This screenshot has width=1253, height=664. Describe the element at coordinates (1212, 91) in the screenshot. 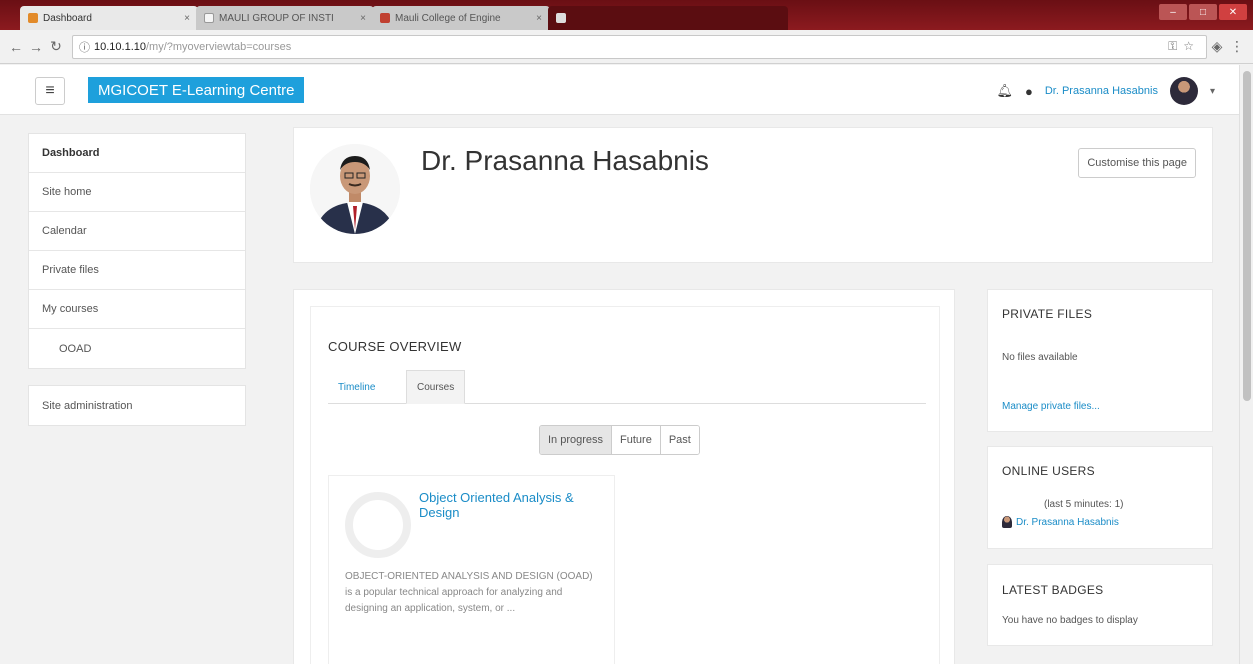

I see `chevron-down-icon: ▾` at that location.